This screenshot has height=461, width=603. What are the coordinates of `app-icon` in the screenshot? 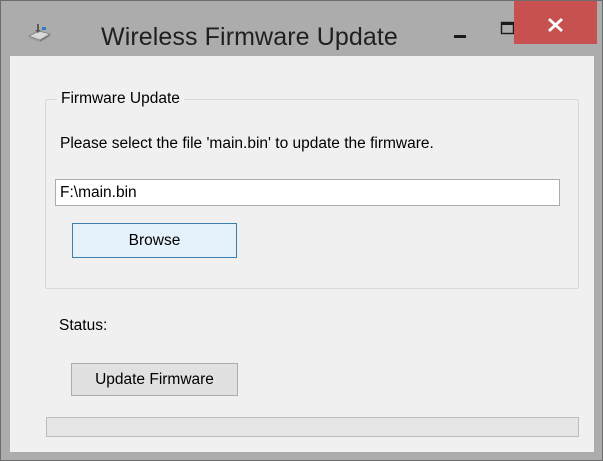 It's located at (39, 33).